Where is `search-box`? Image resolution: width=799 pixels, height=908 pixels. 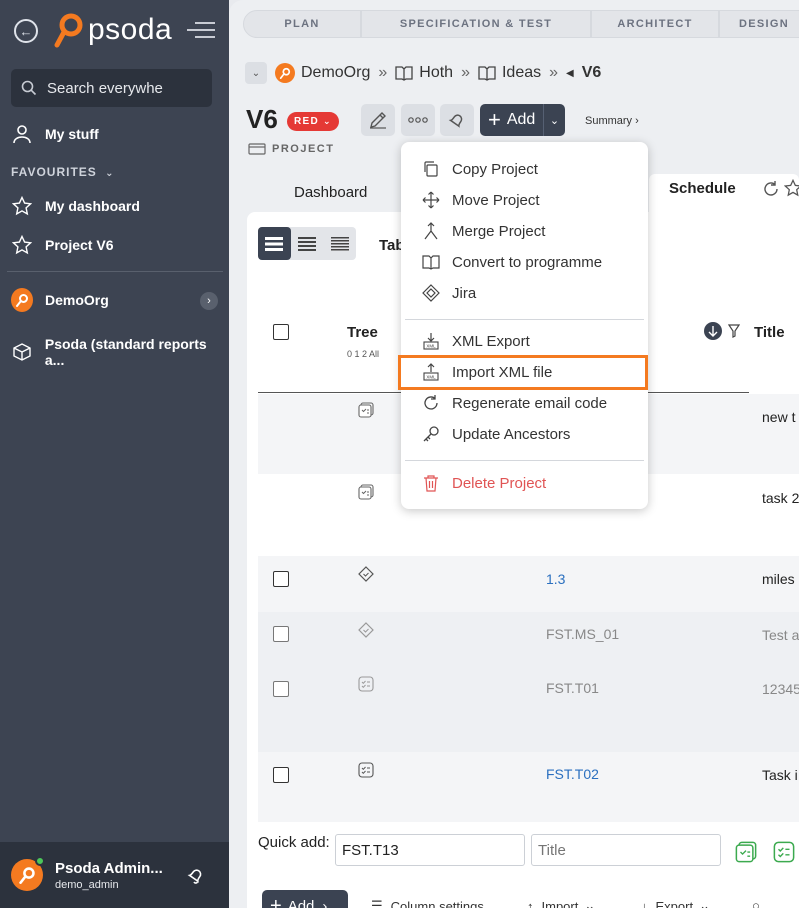 search-box is located at coordinates (111, 88).